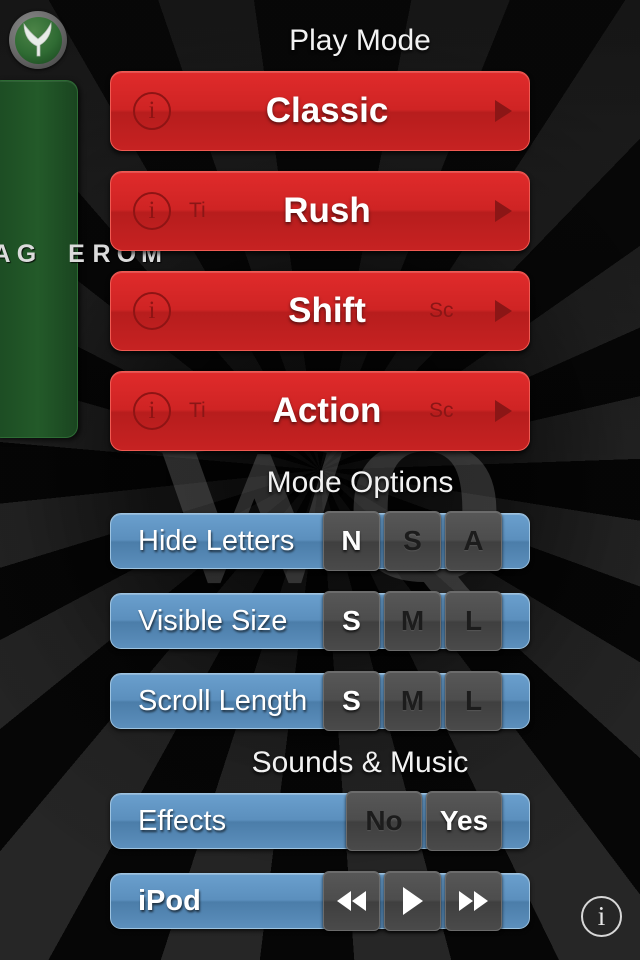 The width and height of the screenshot is (640, 960). What do you see at coordinates (360, 40) in the screenshot?
I see `play-mode-title: Play Mode` at bounding box center [360, 40].